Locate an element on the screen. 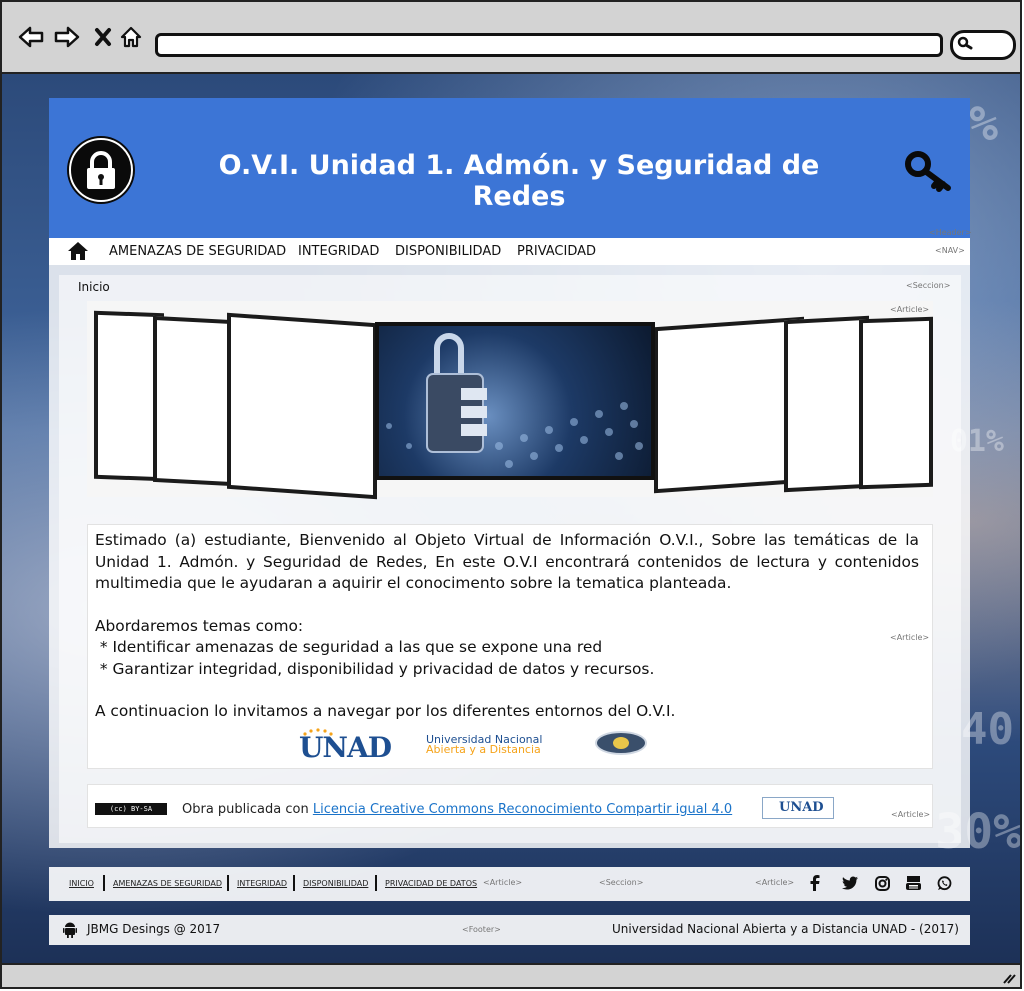  footer-link-integridad: INTEGRIDAD is located at coordinates (262, 883).